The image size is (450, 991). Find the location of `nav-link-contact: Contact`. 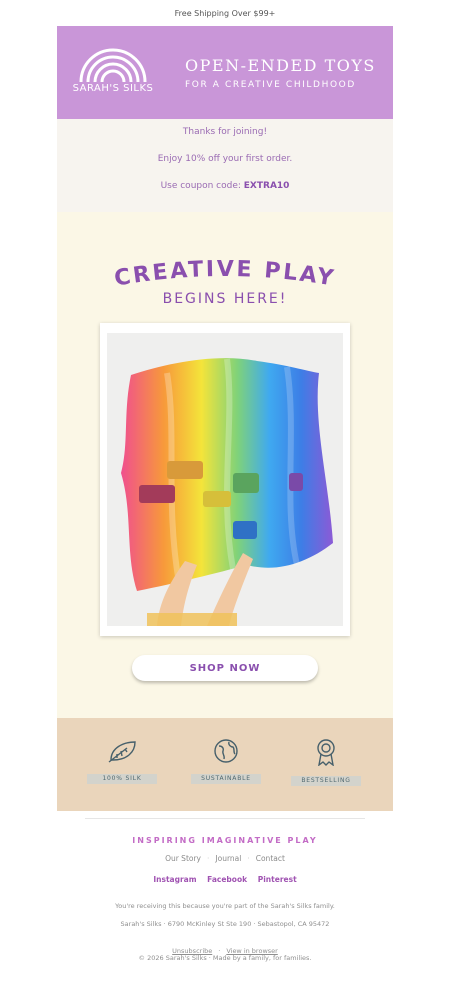

nav-link-contact: Contact is located at coordinates (270, 858).